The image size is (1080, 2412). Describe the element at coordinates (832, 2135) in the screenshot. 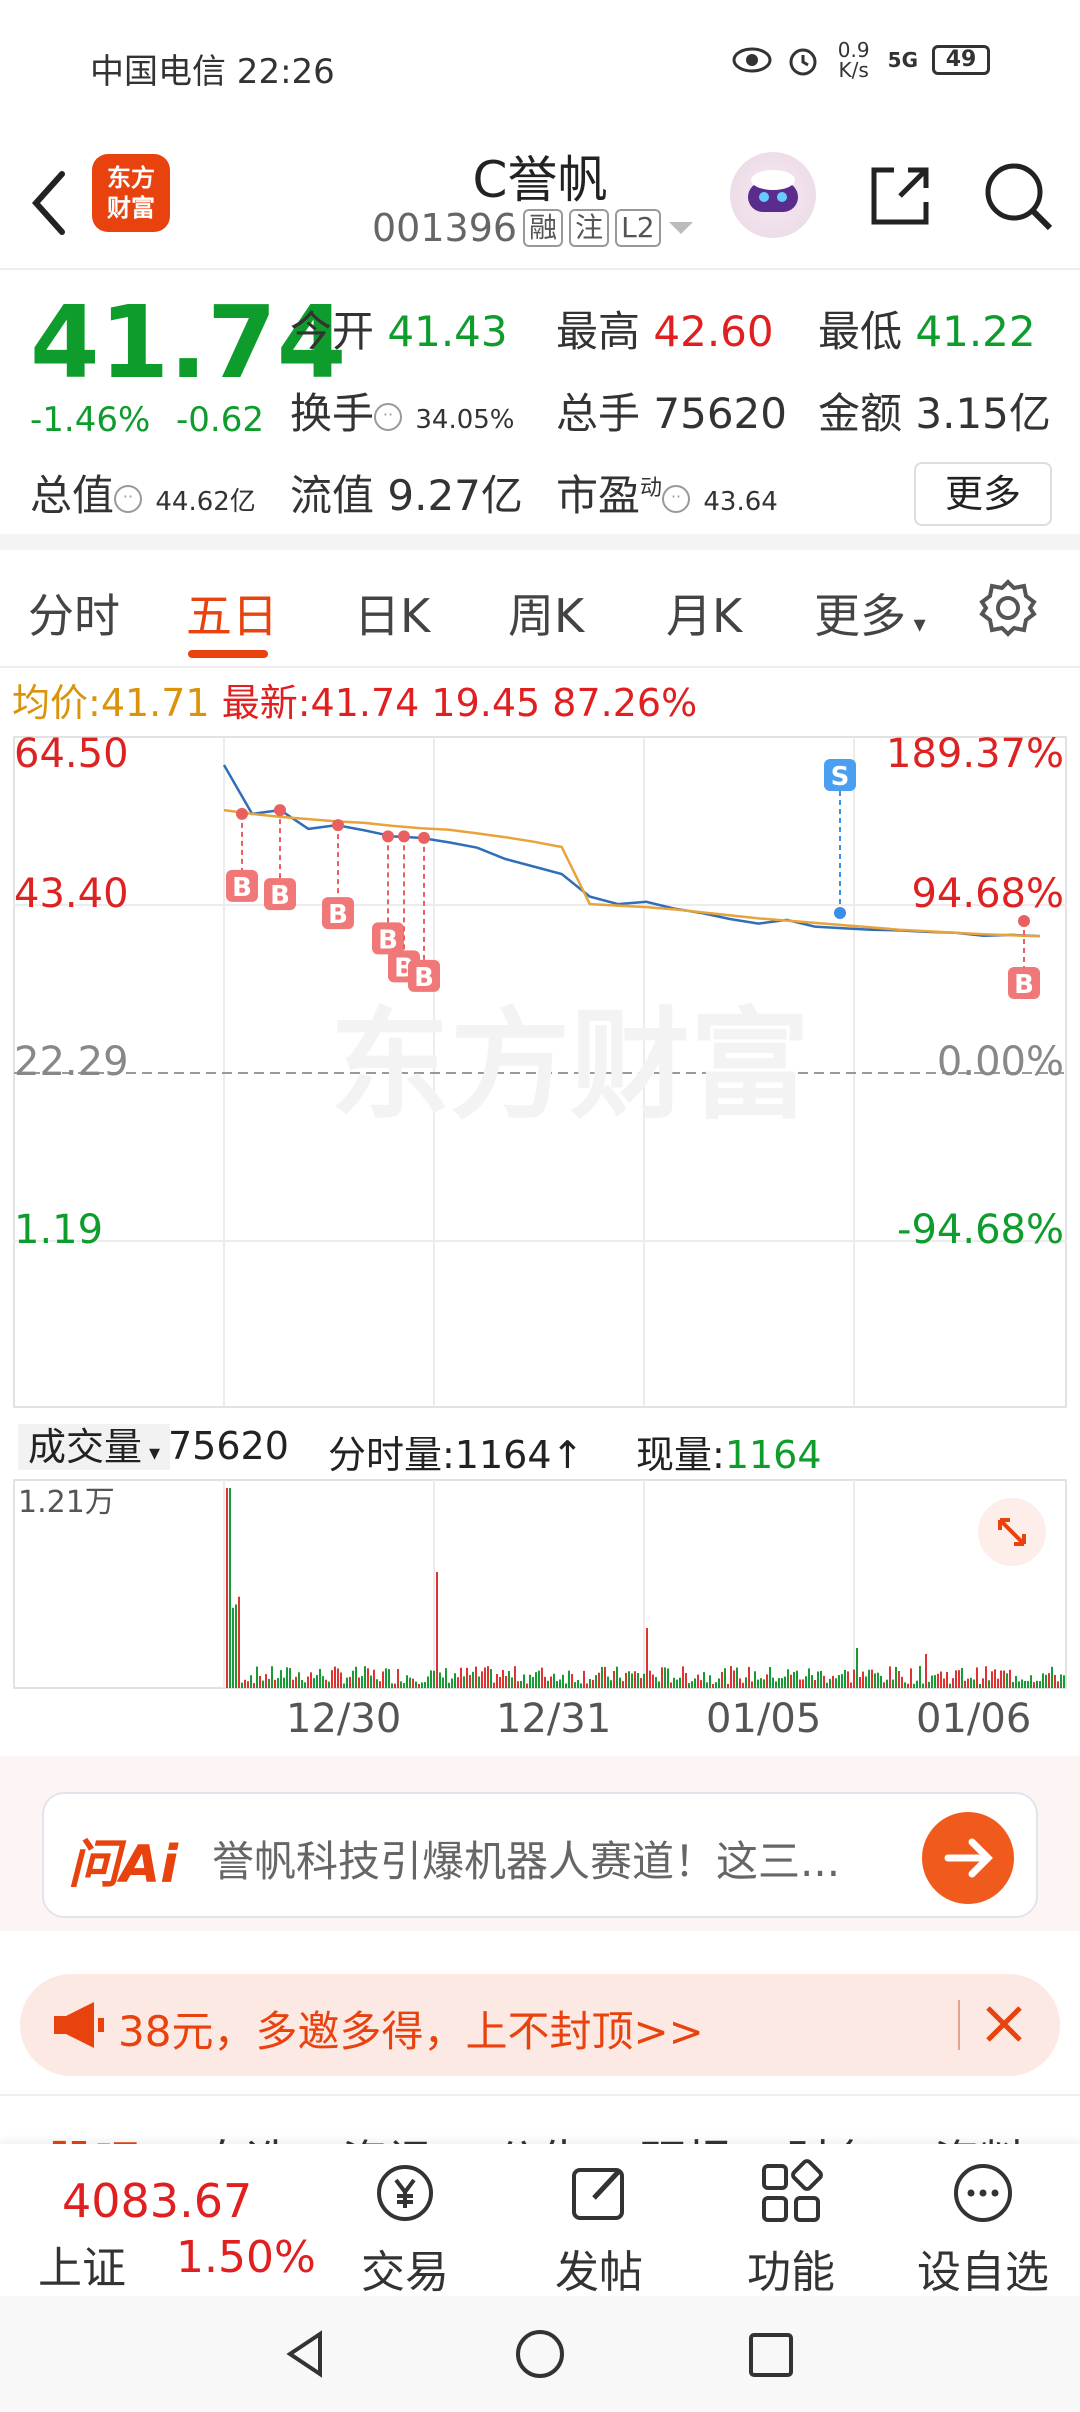

I see `subtab-finance: 财务` at that location.